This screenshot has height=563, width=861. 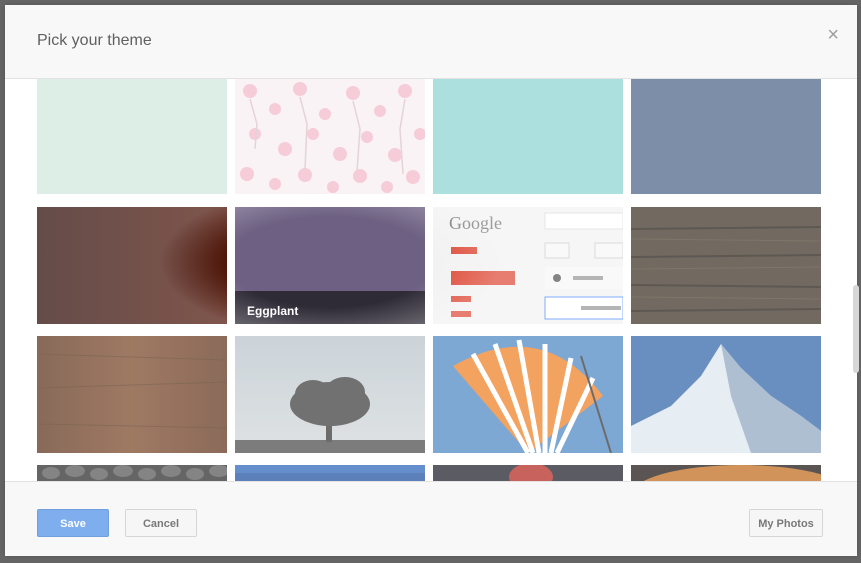 What do you see at coordinates (132, 394) in the screenshot?
I see `theme-tile-wood-brown` at bounding box center [132, 394].